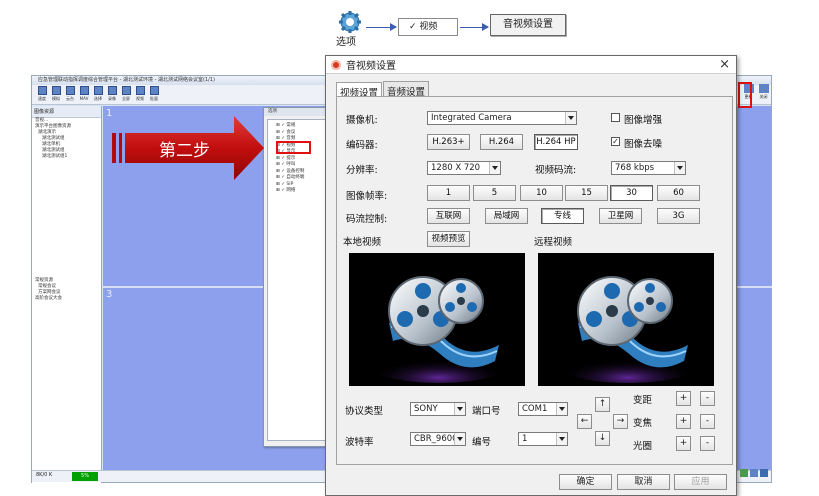 This screenshot has width=819, height=496. I want to click on video-preview-button: 视频预览, so click(448, 239).